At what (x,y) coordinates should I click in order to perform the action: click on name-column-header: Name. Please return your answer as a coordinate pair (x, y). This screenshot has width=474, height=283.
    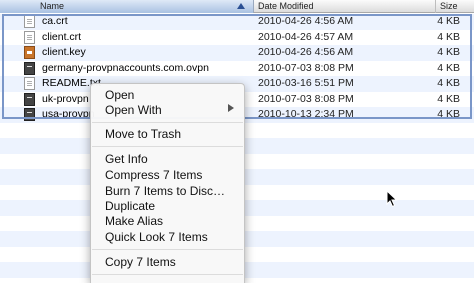
    Looking at the image, I should click on (127, 6).